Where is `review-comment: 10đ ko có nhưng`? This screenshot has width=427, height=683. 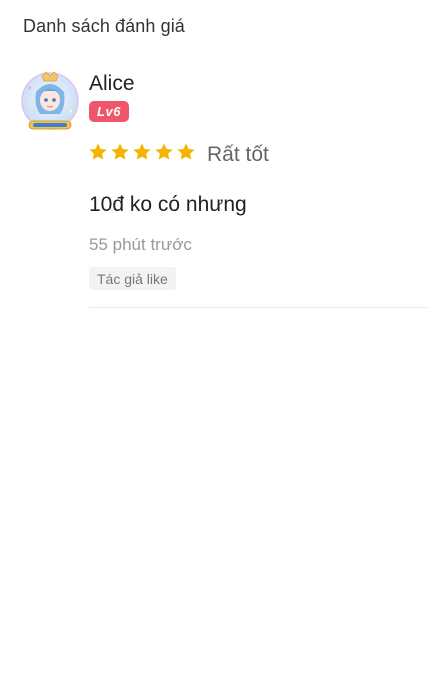 review-comment: 10đ ko có nhưng is located at coordinates (168, 204).